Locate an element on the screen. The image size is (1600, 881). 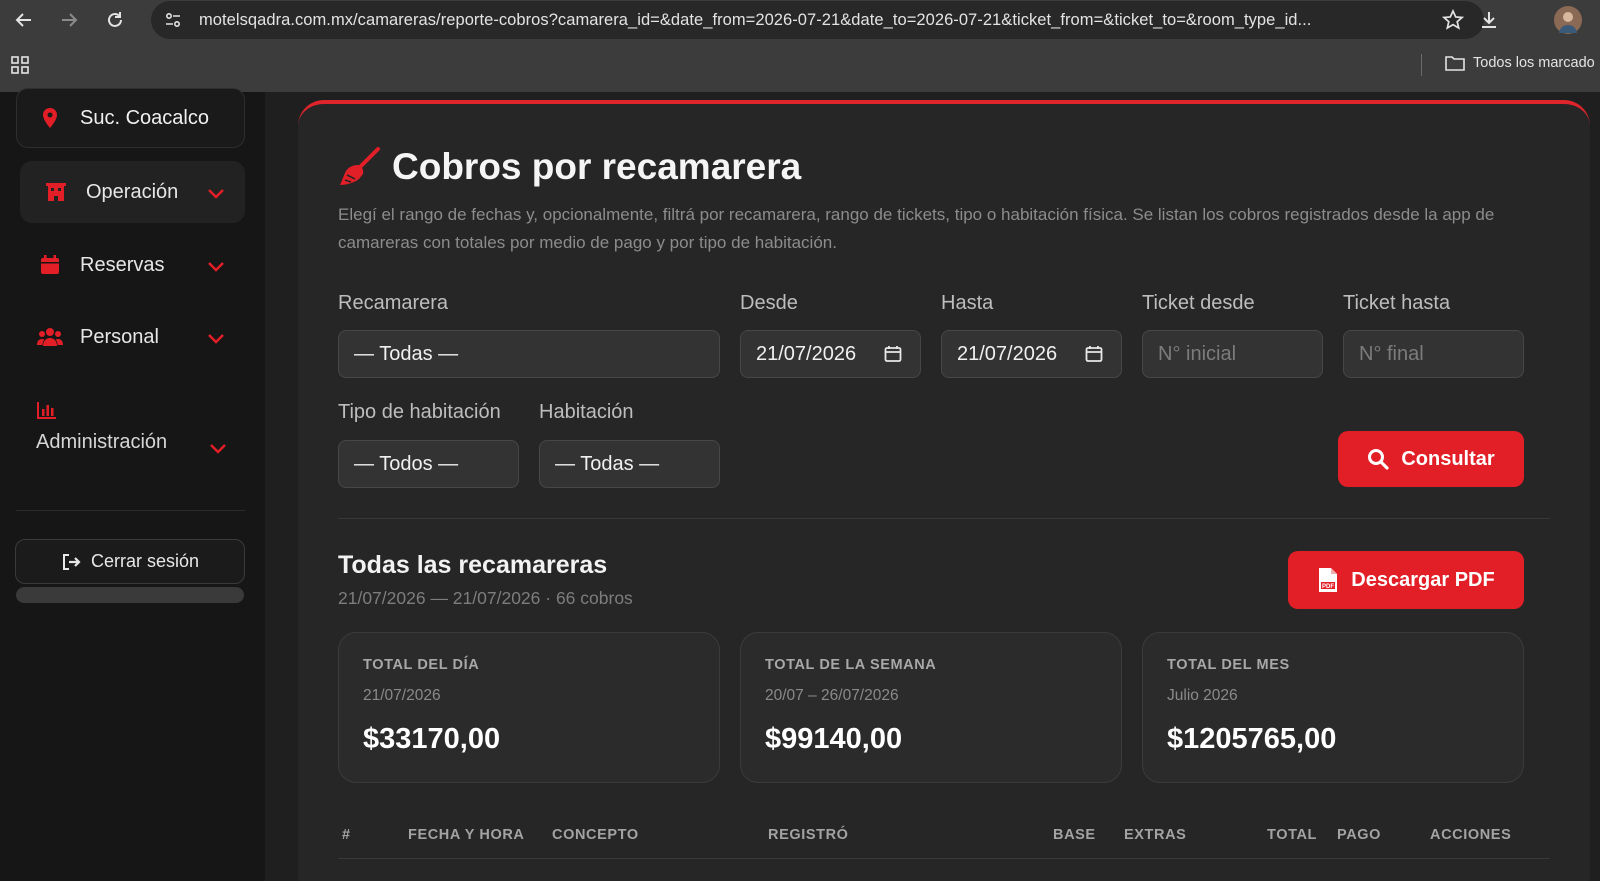
star-icon is located at coordinates (1453, 22).